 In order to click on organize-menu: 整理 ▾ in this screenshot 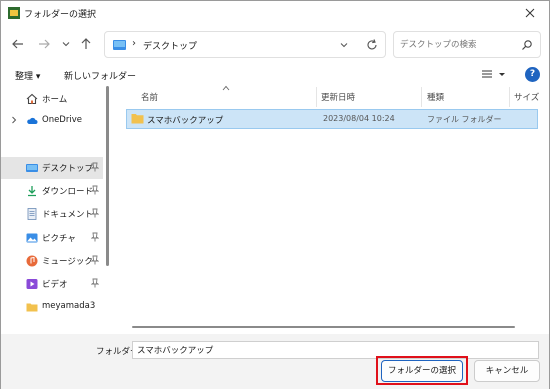, I will do `click(27, 75)`.